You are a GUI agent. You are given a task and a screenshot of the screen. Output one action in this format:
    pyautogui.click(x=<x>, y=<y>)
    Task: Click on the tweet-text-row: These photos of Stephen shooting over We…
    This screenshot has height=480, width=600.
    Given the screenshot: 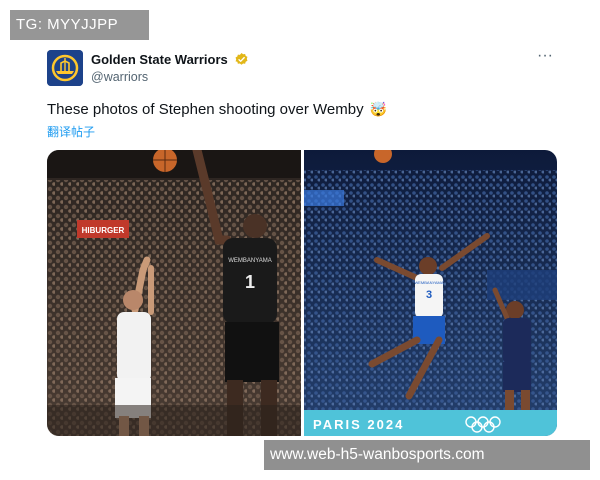 What is the action you would take?
    pyautogui.click(x=217, y=109)
    